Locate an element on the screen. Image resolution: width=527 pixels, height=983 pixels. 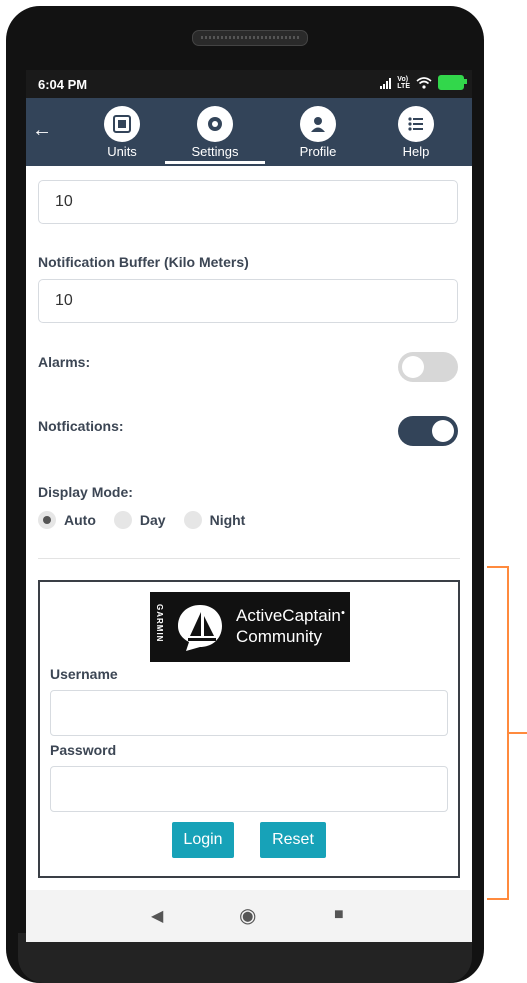
battery-icon is located at coordinates (452, 82).